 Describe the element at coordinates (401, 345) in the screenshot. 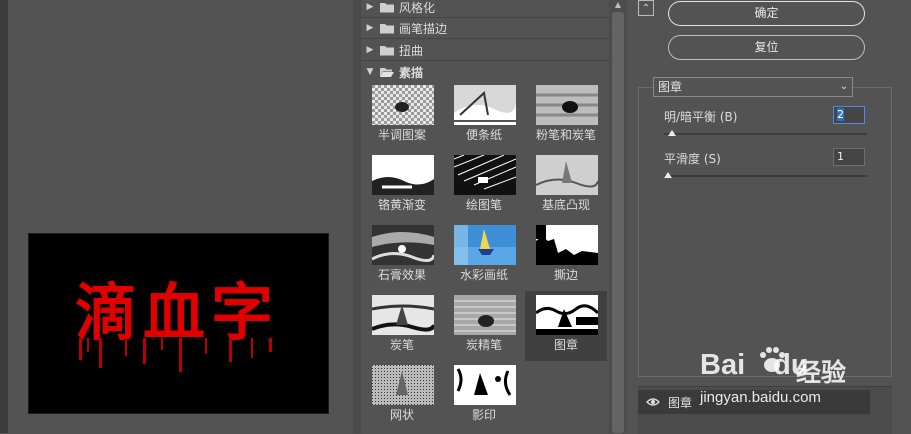

I see `filter-label: 炭笔` at that location.